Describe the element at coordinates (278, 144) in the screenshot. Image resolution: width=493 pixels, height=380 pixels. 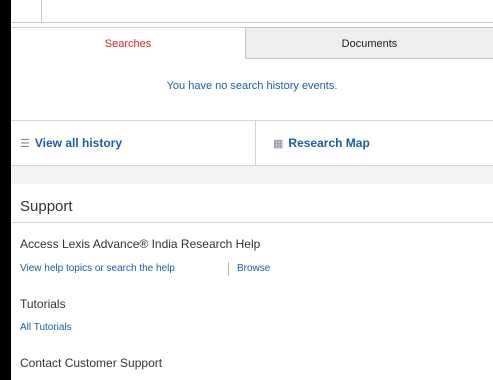
I see `research-map-icon: ▦` at that location.